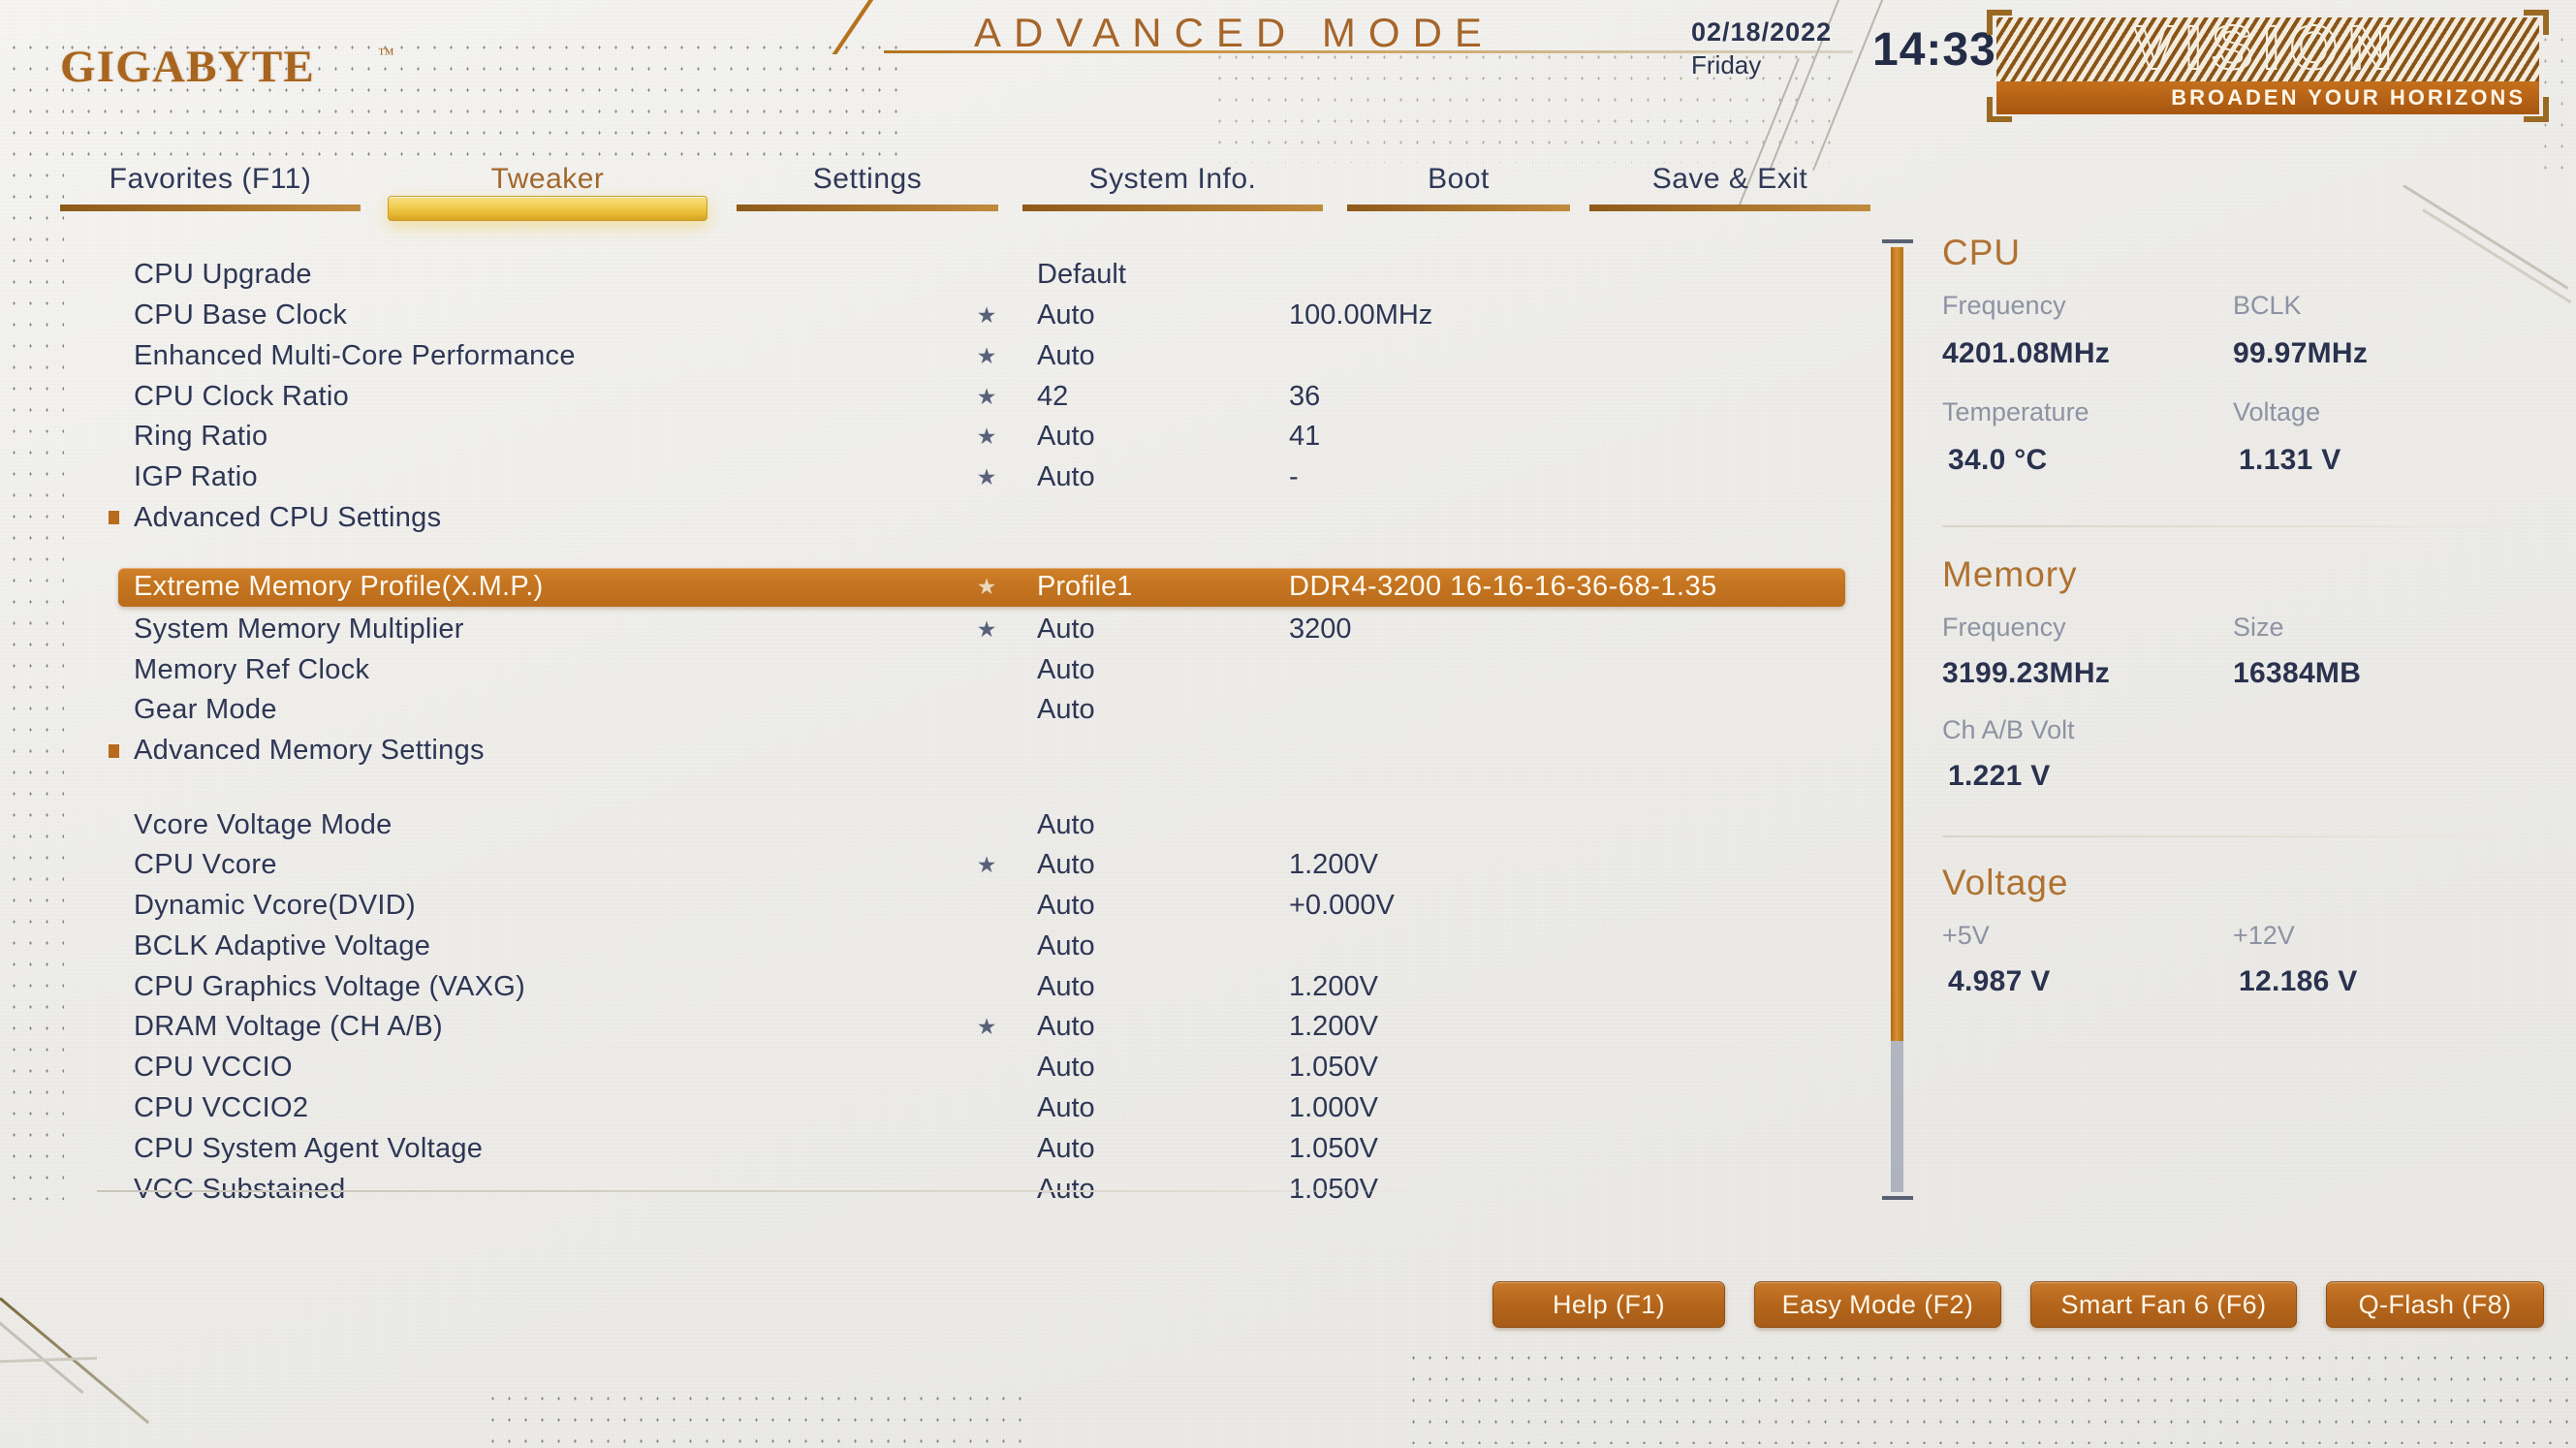 Image resolution: width=2576 pixels, height=1448 pixels. Describe the element at coordinates (1084, 587) in the screenshot. I see `setting-value: Profile1` at that location.